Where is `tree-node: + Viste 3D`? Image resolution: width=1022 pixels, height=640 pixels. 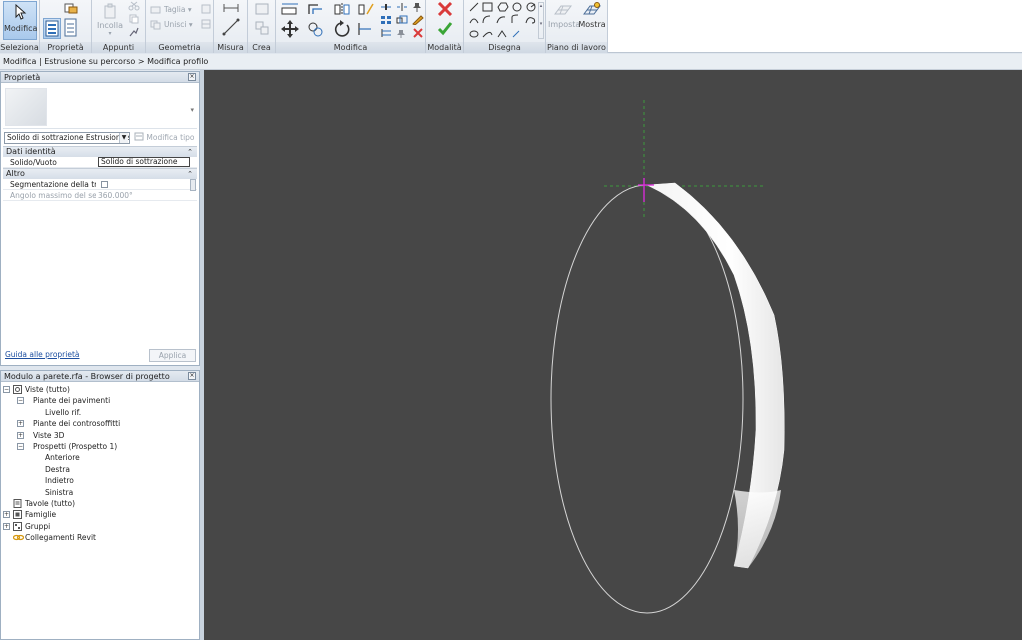 tree-node: + Viste 3D is located at coordinates (100, 435).